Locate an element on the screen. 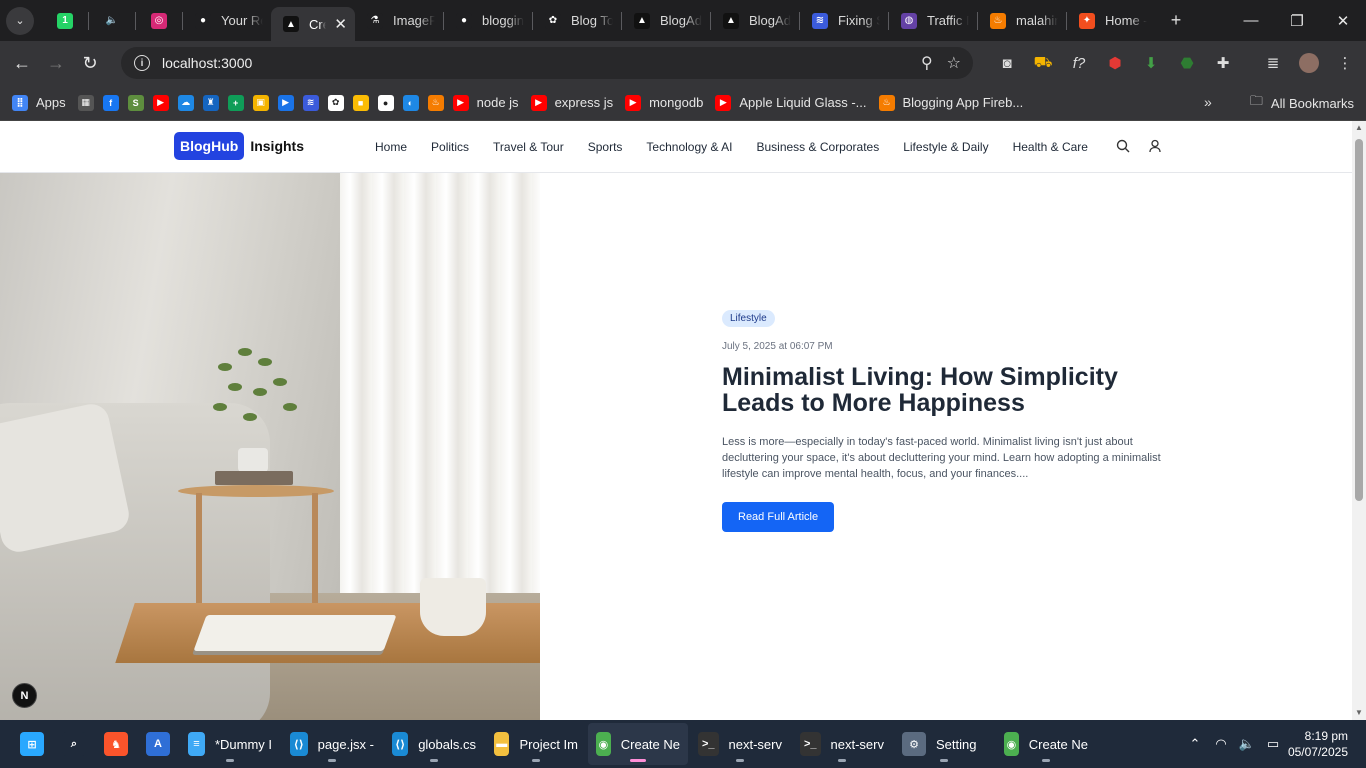 This screenshot has width=1366, height=768. taskbar-item: ⟨⟩ globals.cs is located at coordinates (434, 744).